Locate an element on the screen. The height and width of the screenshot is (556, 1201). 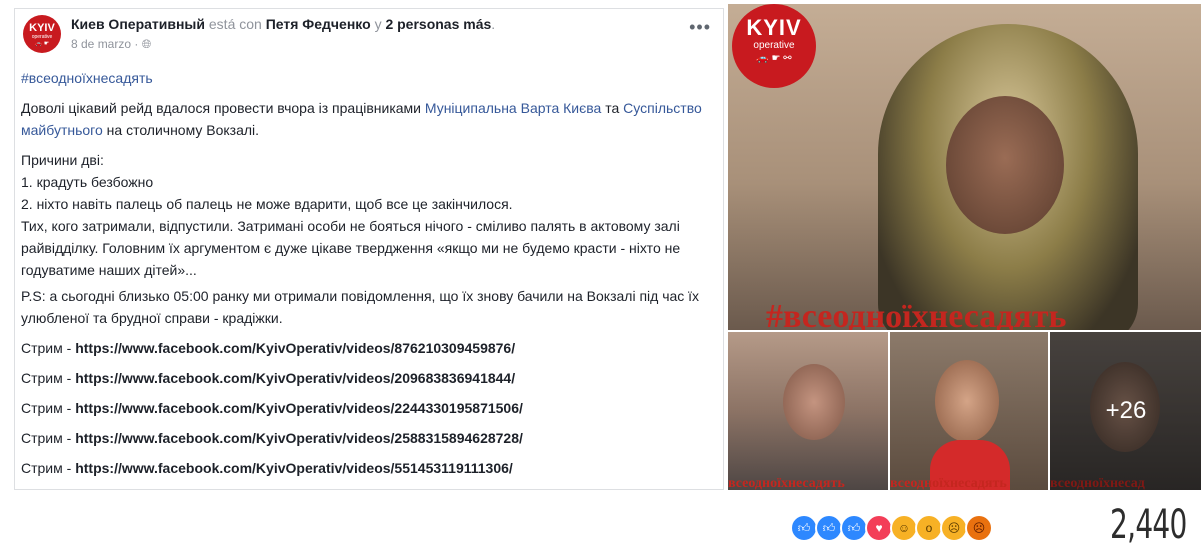
wow-icon: o is located at coordinates (929, 528).